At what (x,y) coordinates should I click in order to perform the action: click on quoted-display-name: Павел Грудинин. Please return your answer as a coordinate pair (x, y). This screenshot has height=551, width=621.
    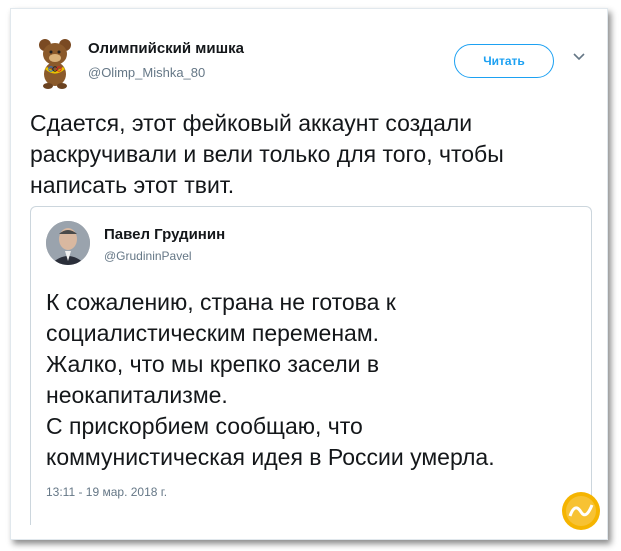
    Looking at the image, I should click on (164, 234).